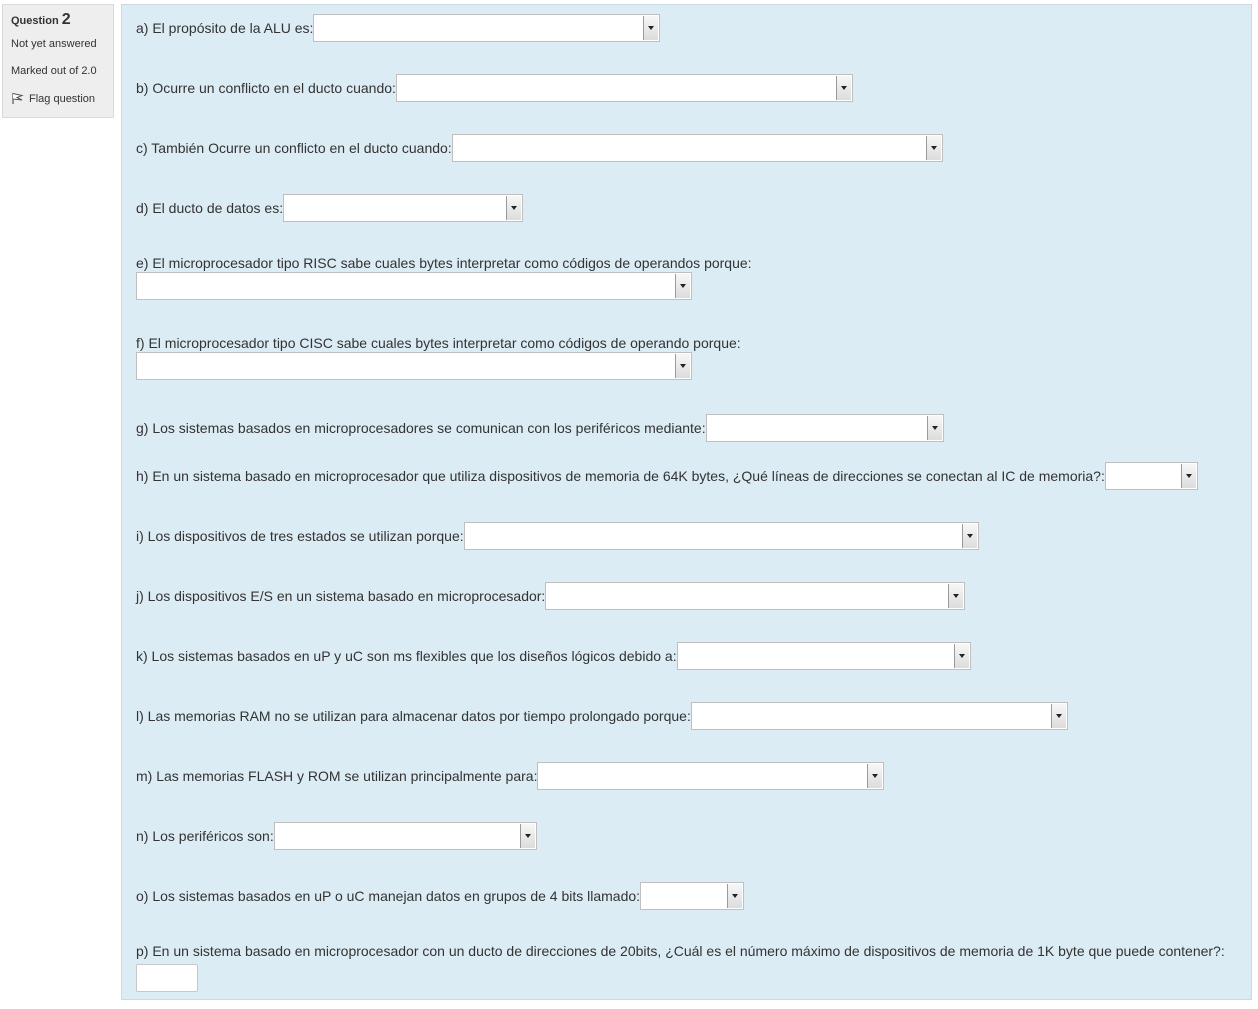  What do you see at coordinates (879, 716) in the screenshot?
I see `answer-select-l` at bounding box center [879, 716].